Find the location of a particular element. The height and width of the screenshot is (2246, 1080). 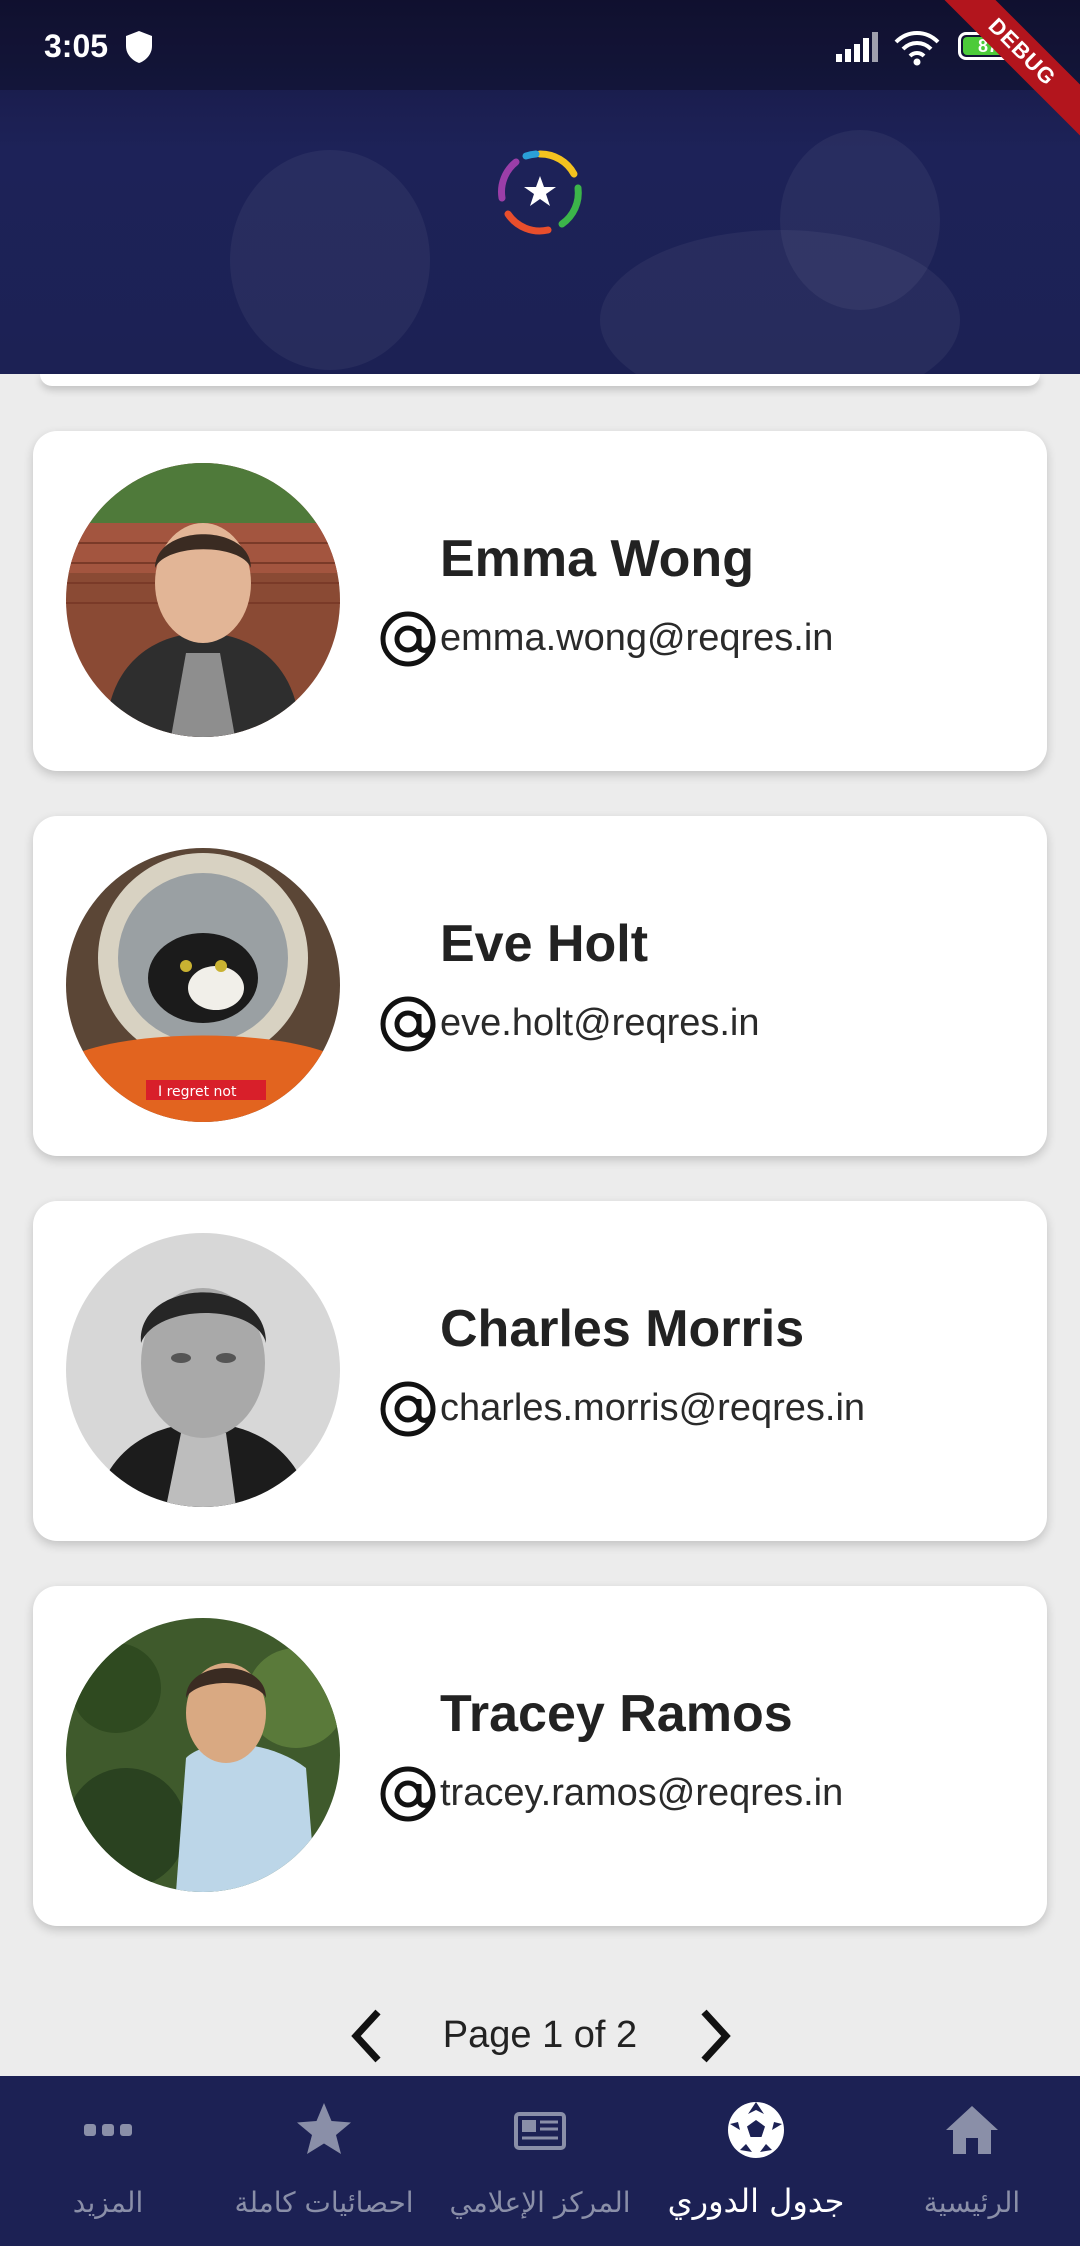

user-name: Tracey Ramos is located at coordinates (616, 1714).